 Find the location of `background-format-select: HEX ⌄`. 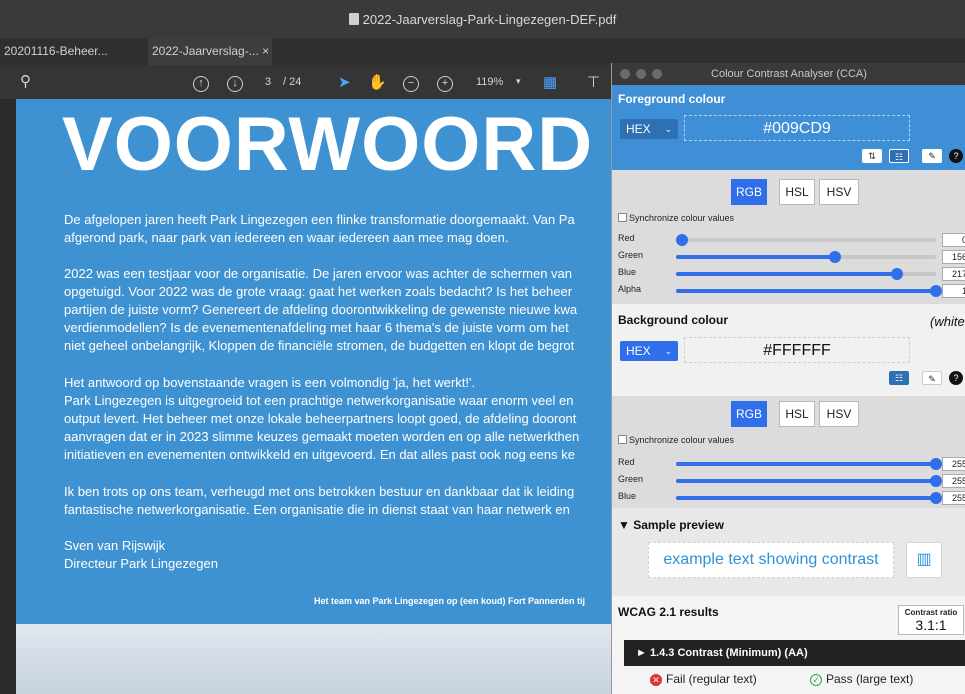

background-format-select: HEX ⌄ is located at coordinates (649, 351).